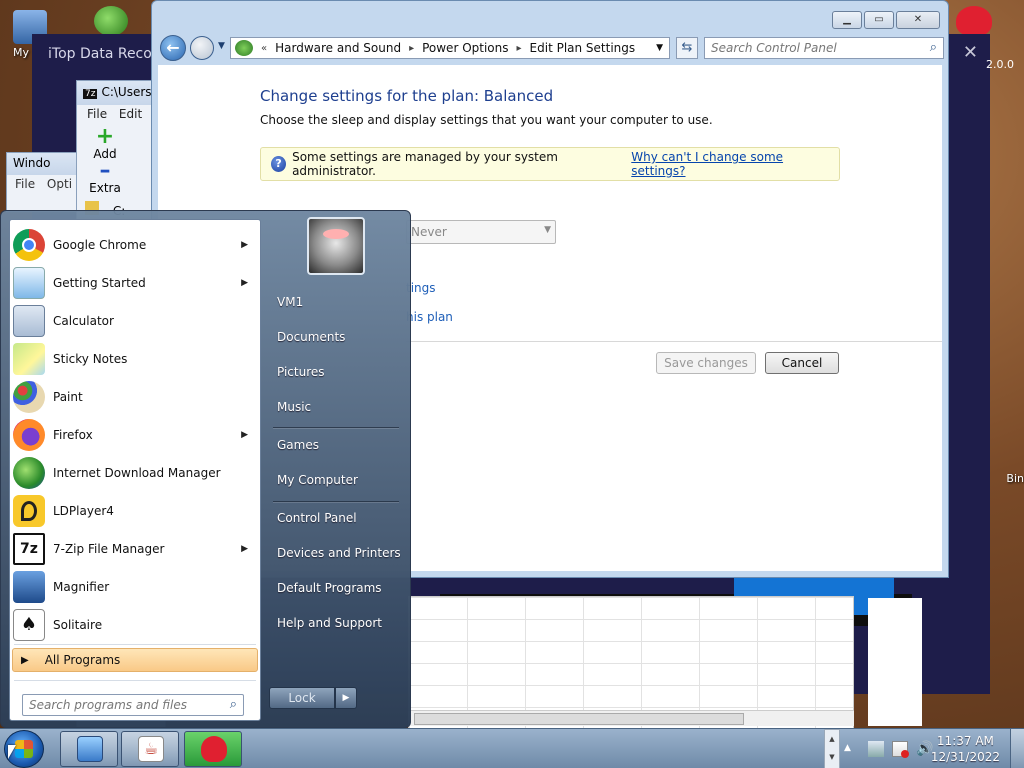 The height and width of the screenshot is (768, 1024). I want to click on program-ldplayer: LDPlayer4, so click(135, 511).